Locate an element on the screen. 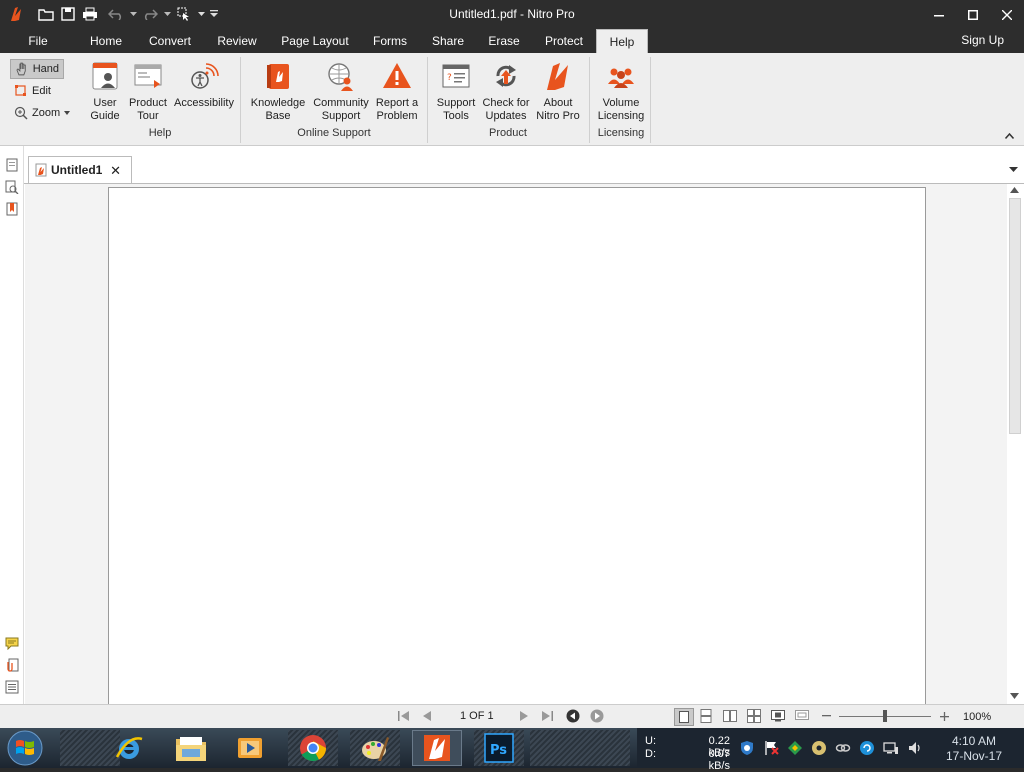 The height and width of the screenshot is (772, 1024). report-problem-label-1: Report a is located at coordinates (397, 103).